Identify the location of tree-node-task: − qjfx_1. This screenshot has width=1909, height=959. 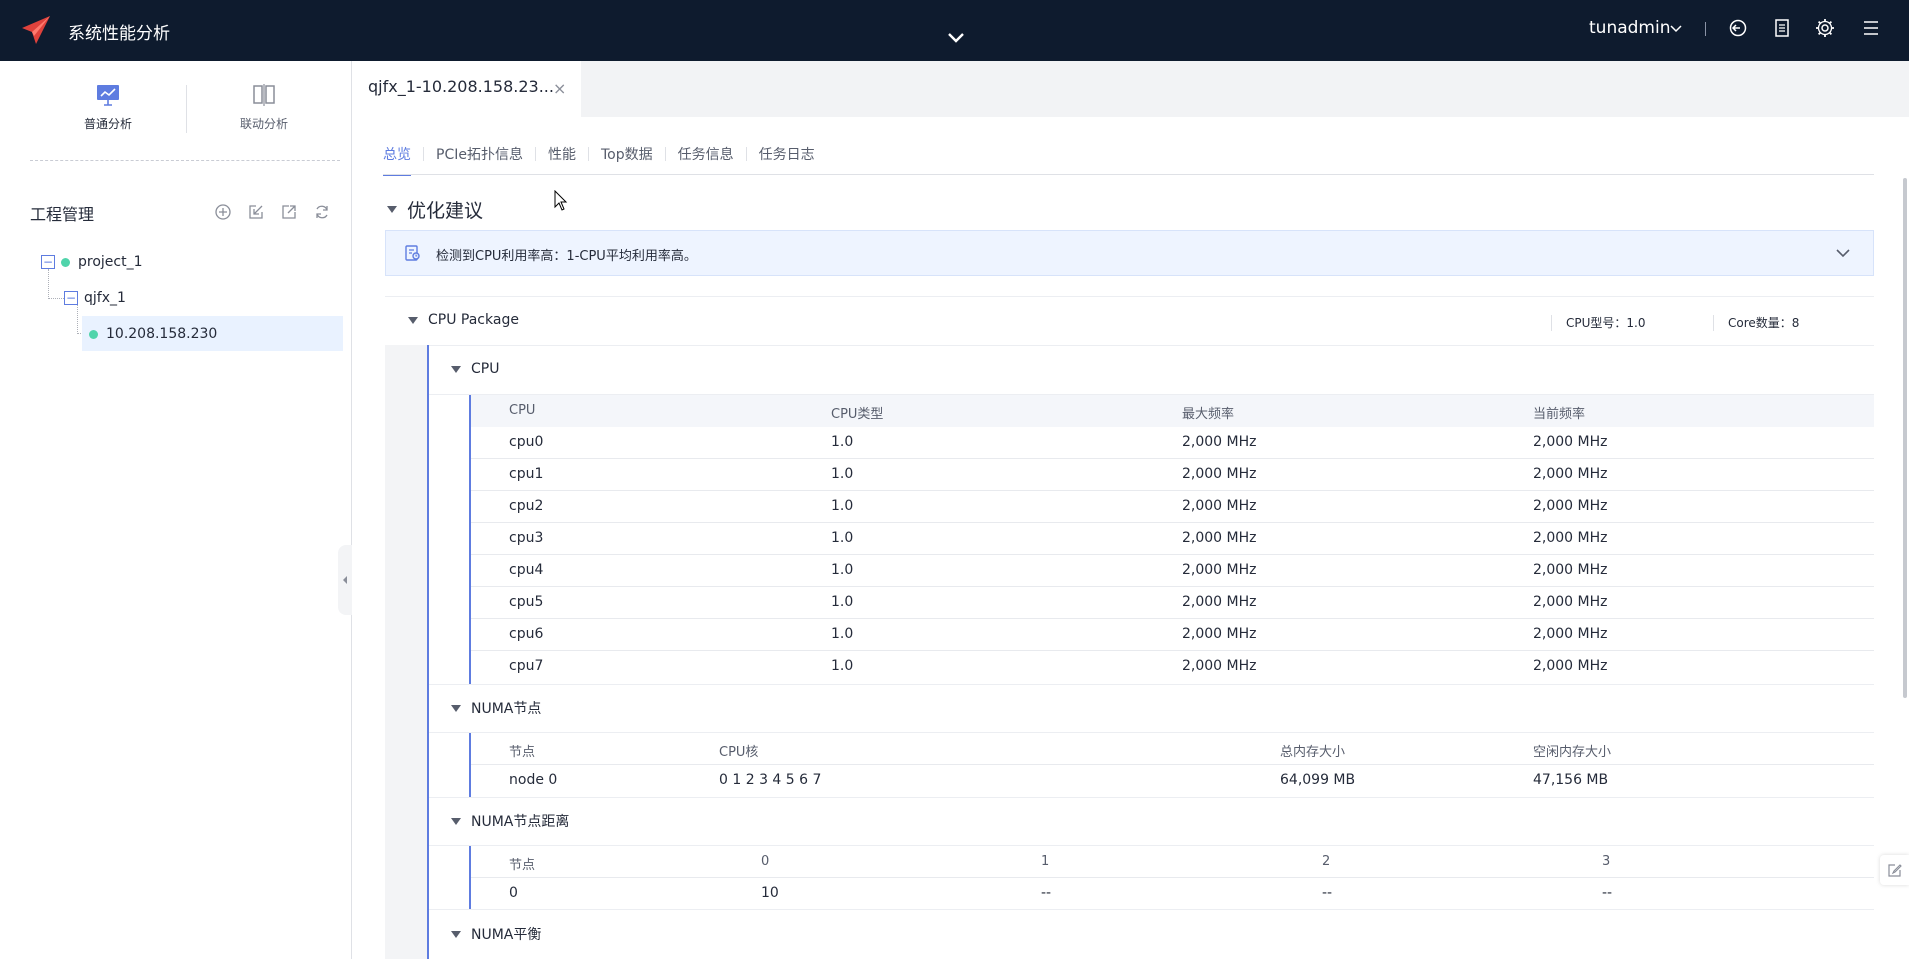
(95, 298).